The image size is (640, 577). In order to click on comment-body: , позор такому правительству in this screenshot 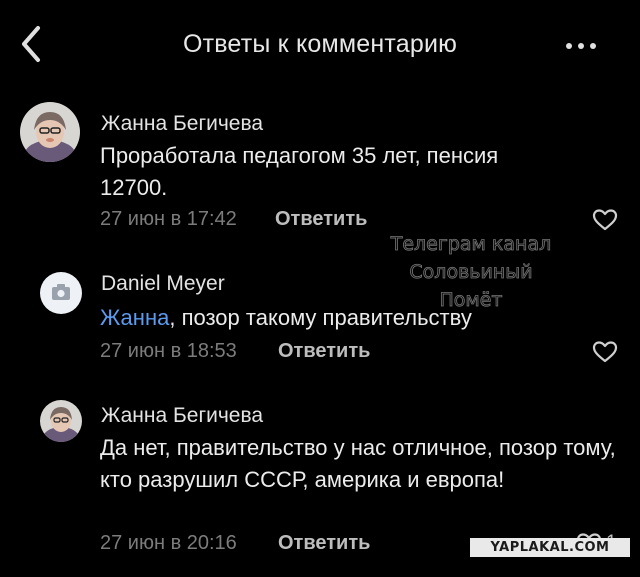, I will do `click(320, 317)`.